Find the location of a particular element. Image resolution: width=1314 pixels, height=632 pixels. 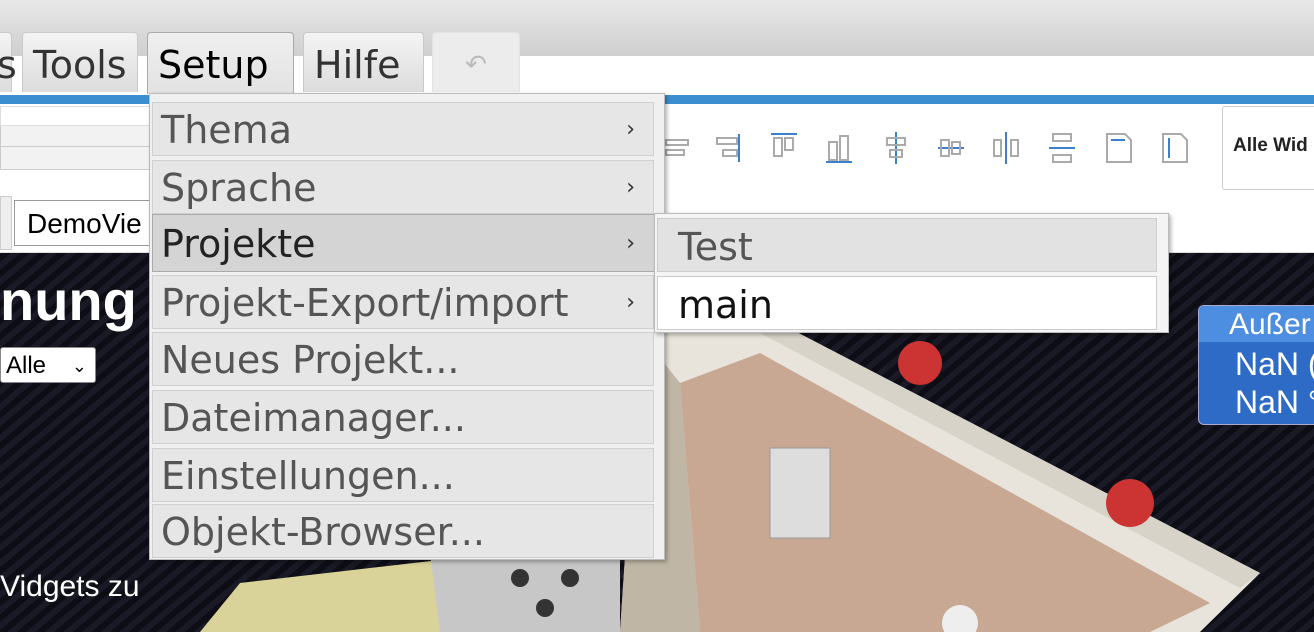

view-nav-button is located at coordinates (6, 223).